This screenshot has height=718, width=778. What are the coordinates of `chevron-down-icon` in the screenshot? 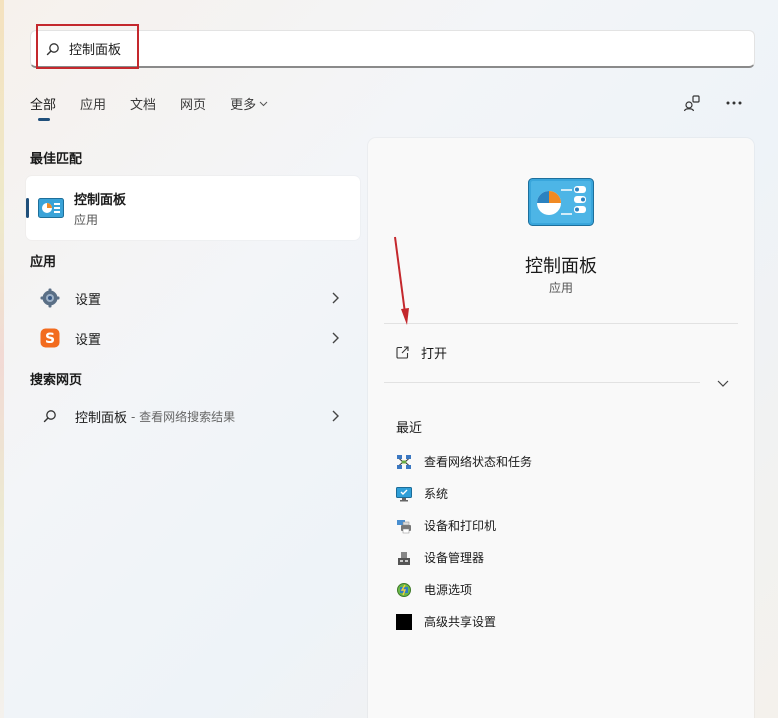 It's located at (263, 103).